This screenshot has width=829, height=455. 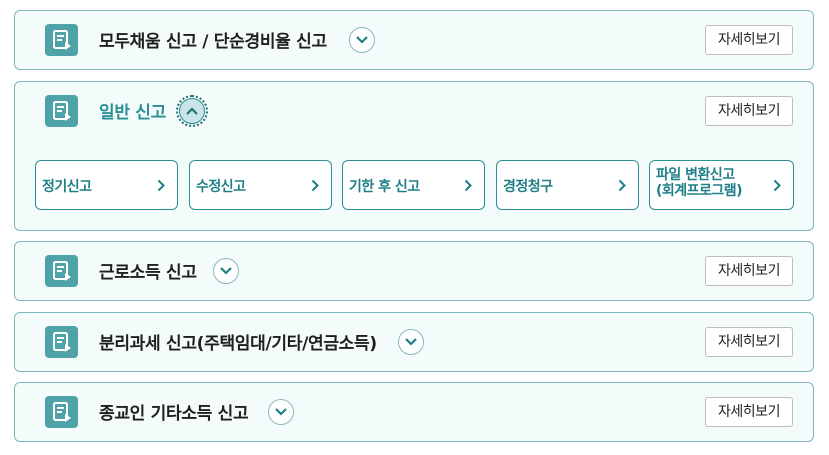 I want to click on sub-item-regular-report: 정기신고, so click(x=106, y=185).